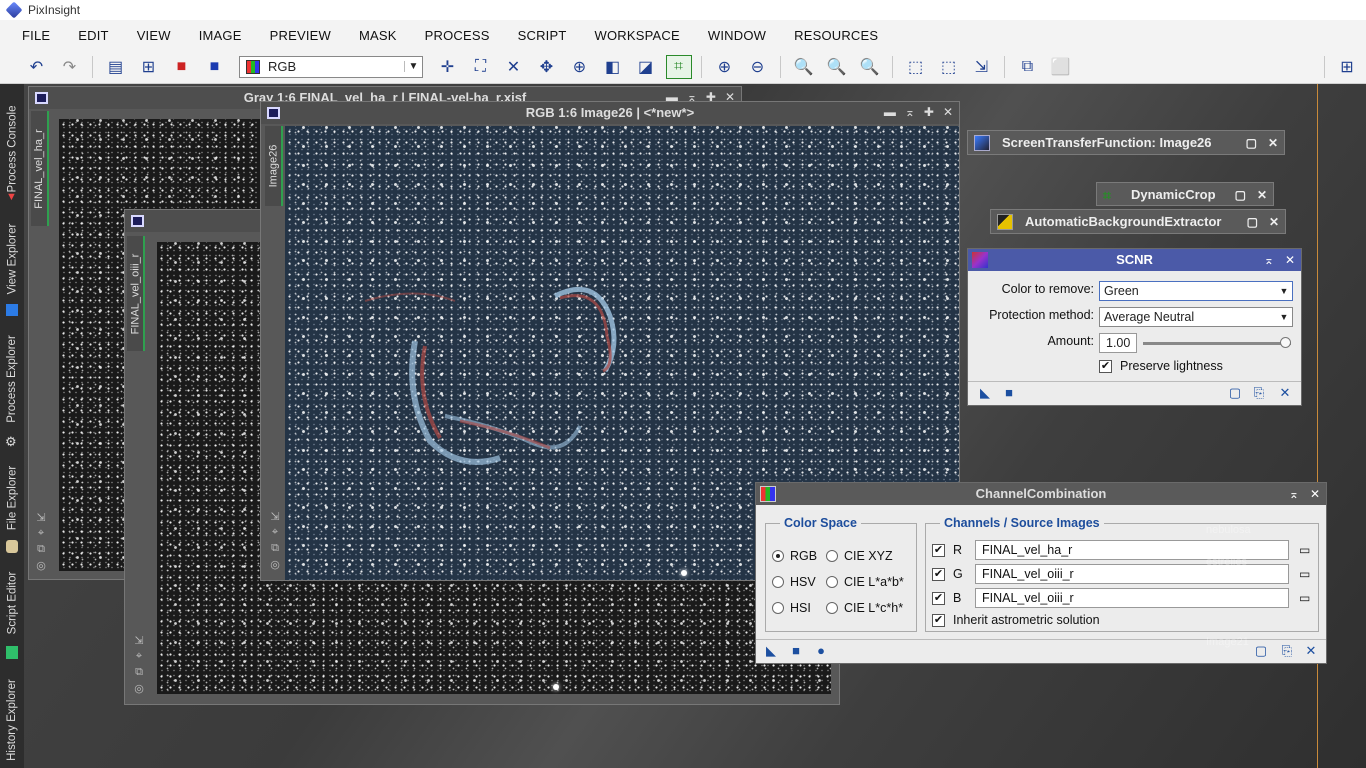 The width and height of the screenshot is (1366, 768). What do you see at coordinates (215, 67) in the screenshot?
I see `channel-display-icon: ■` at bounding box center [215, 67].